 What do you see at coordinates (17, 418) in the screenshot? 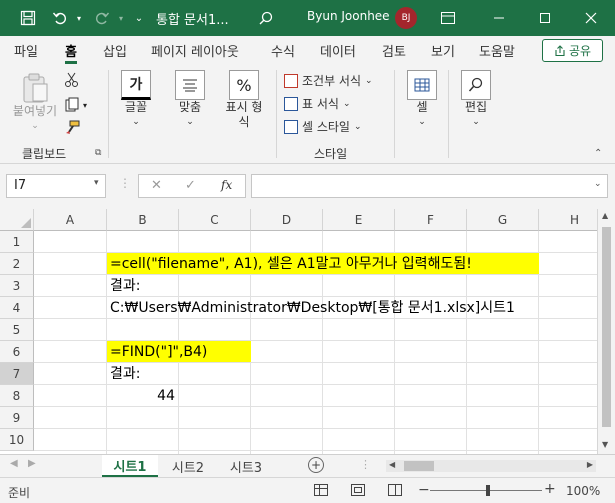
I see `row-header-9: 9` at bounding box center [17, 418].